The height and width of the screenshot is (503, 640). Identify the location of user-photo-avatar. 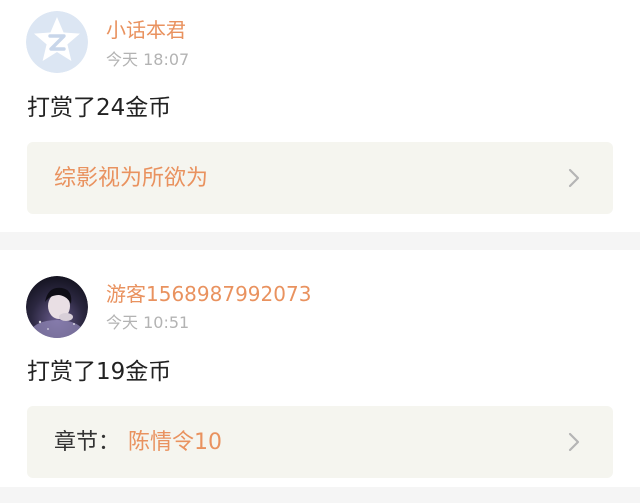
(57, 307).